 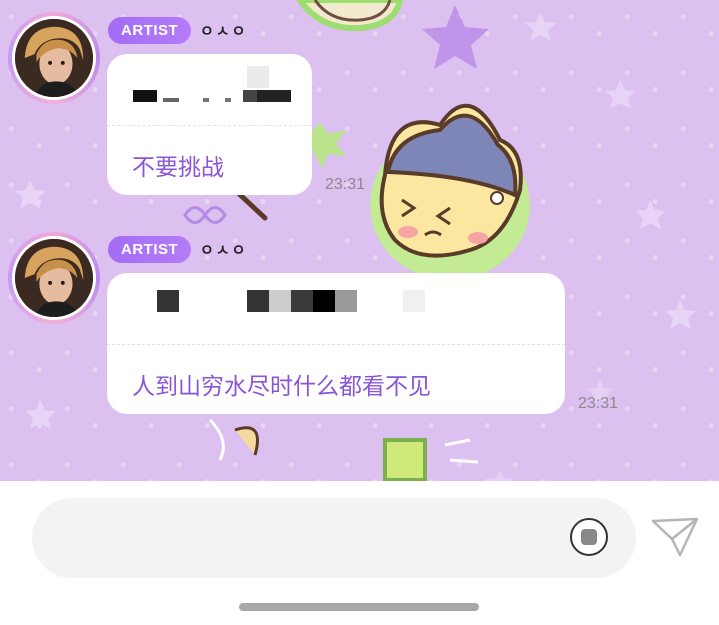 What do you see at coordinates (589, 537) in the screenshot?
I see `media-circle-icon` at bounding box center [589, 537].